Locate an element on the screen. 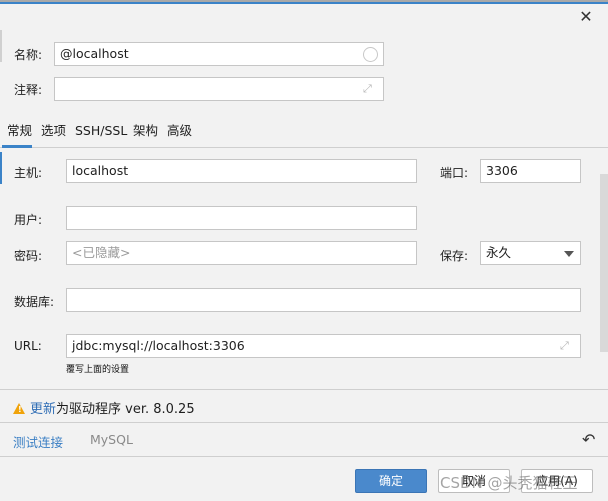 The image size is (608, 501). host-input: localhost is located at coordinates (241, 171).